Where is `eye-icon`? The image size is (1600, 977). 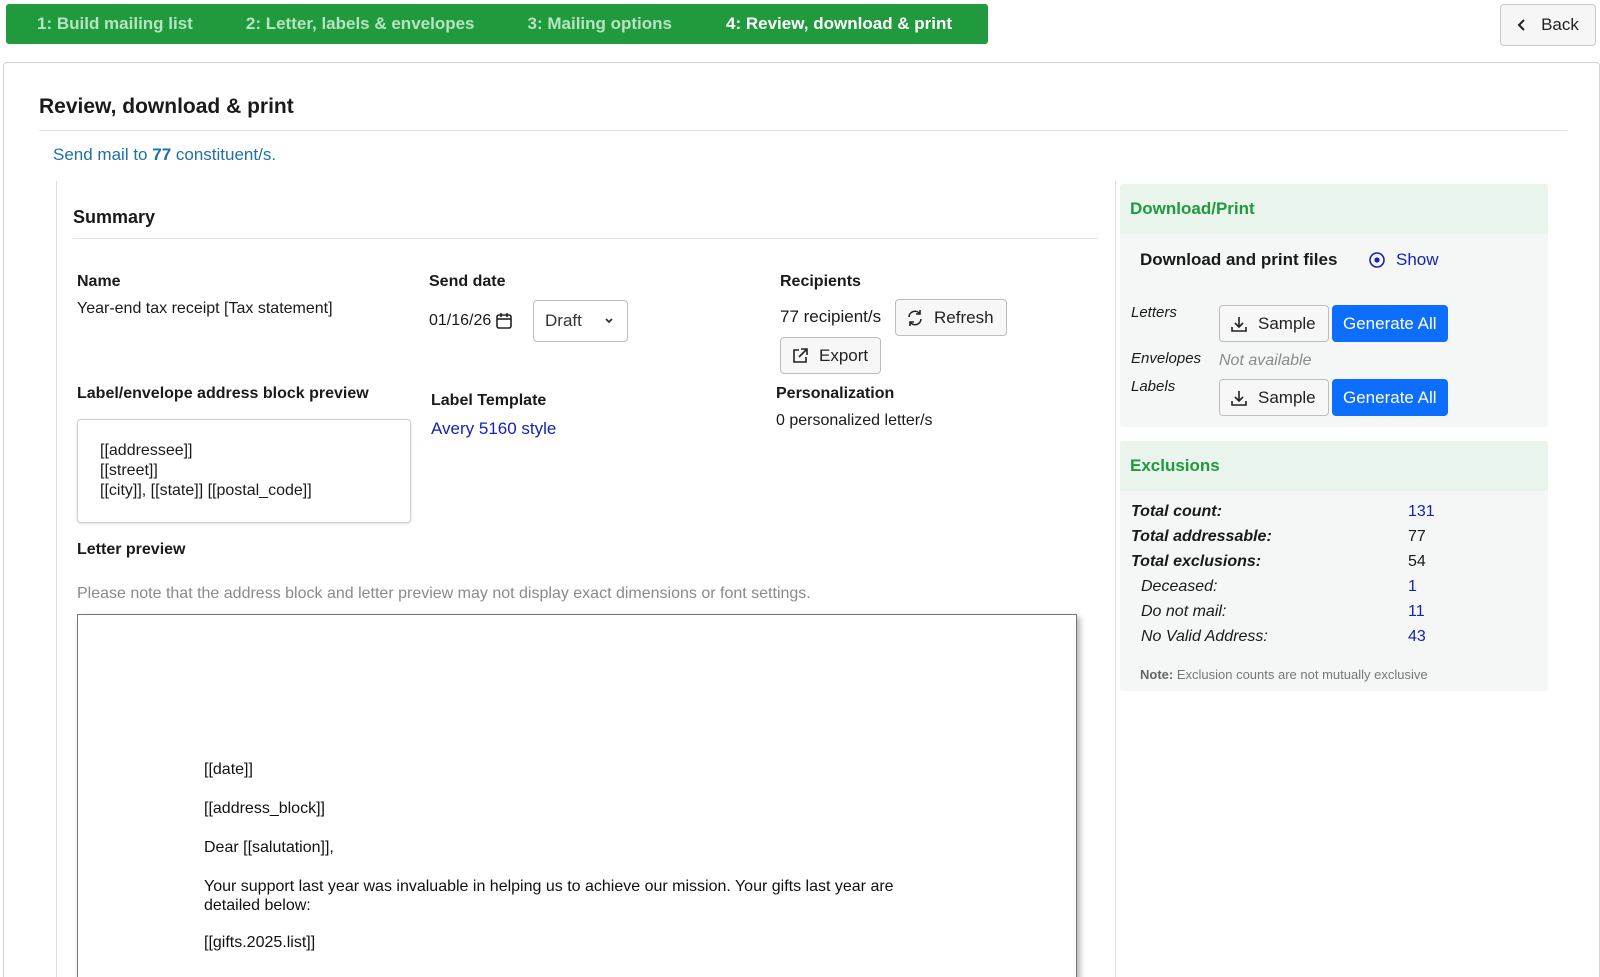 eye-icon is located at coordinates (1377, 260).